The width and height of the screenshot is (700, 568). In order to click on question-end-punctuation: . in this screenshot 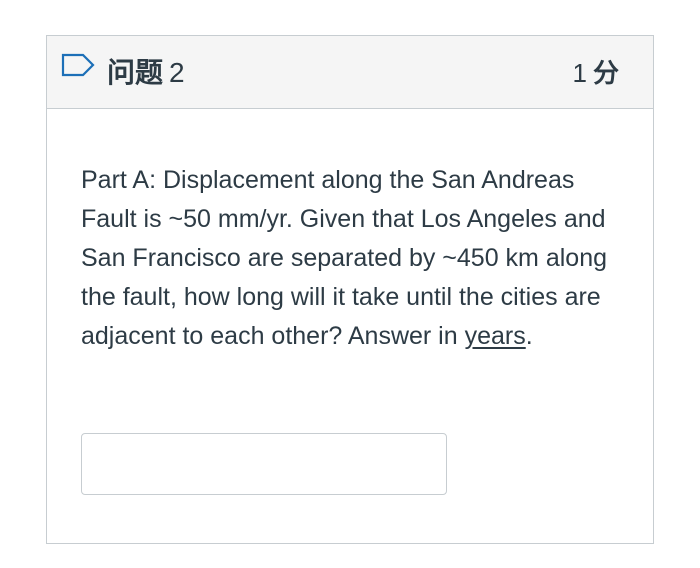, I will do `click(529, 336)`.